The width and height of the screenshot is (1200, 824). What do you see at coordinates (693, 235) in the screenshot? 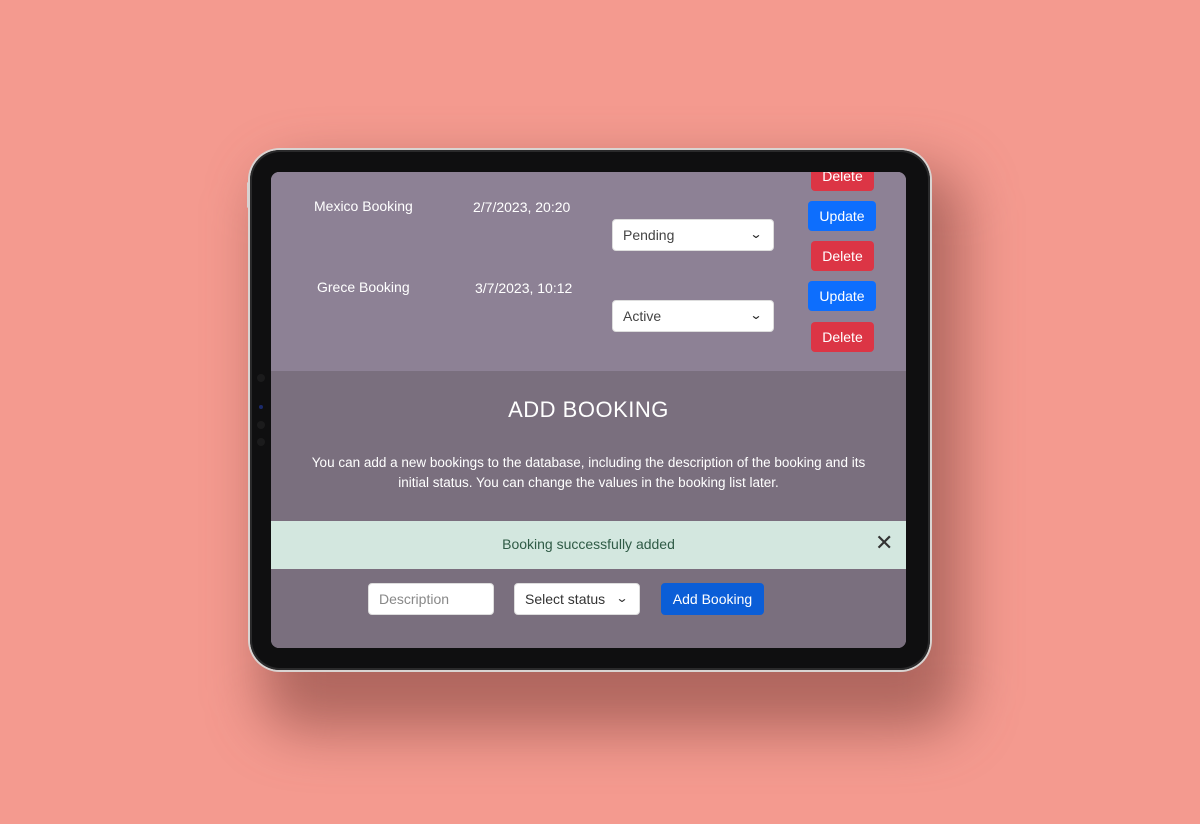
I see `booking-status-select: Pending ⌄` at bounding box center [693, 235].